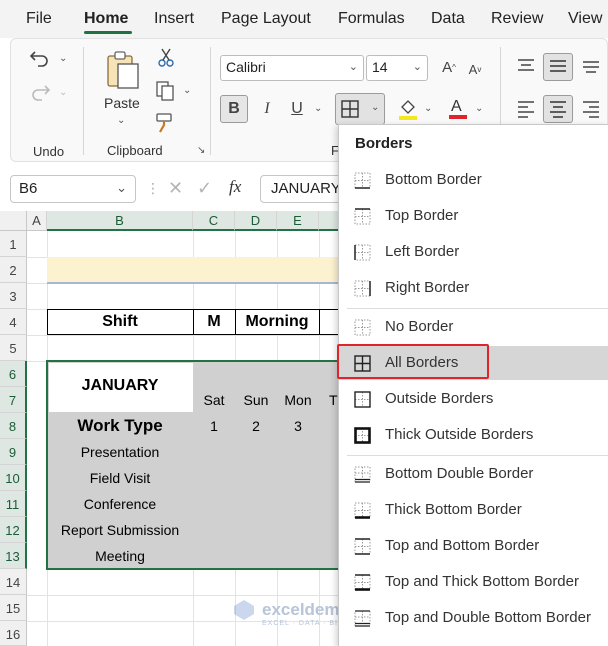  Describe the element at coordinates (526, 109) in the screenshot. I see `align-left-icon` at that location.